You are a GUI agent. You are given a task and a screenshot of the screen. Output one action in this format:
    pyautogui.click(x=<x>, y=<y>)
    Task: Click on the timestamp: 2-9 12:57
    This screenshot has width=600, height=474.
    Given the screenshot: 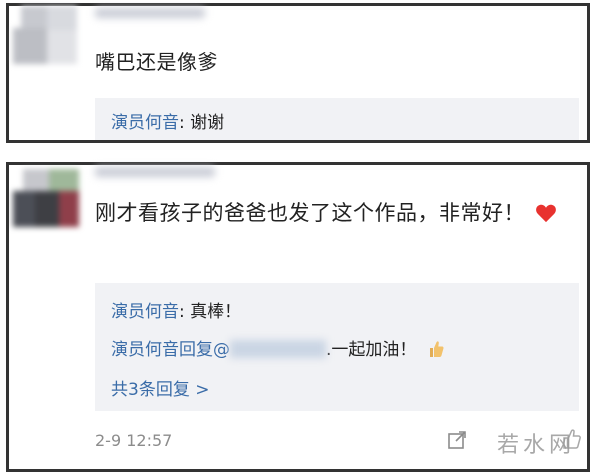 What is the action you would take?
    pyautogui.click(x=134, y=440)
    